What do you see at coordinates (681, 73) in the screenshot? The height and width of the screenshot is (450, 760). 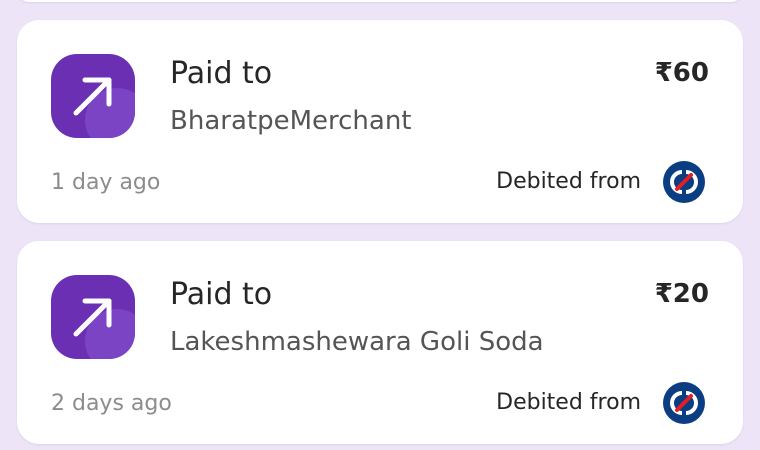 I see `transaction-amount: ₹60` at bounding box center [681, 73].